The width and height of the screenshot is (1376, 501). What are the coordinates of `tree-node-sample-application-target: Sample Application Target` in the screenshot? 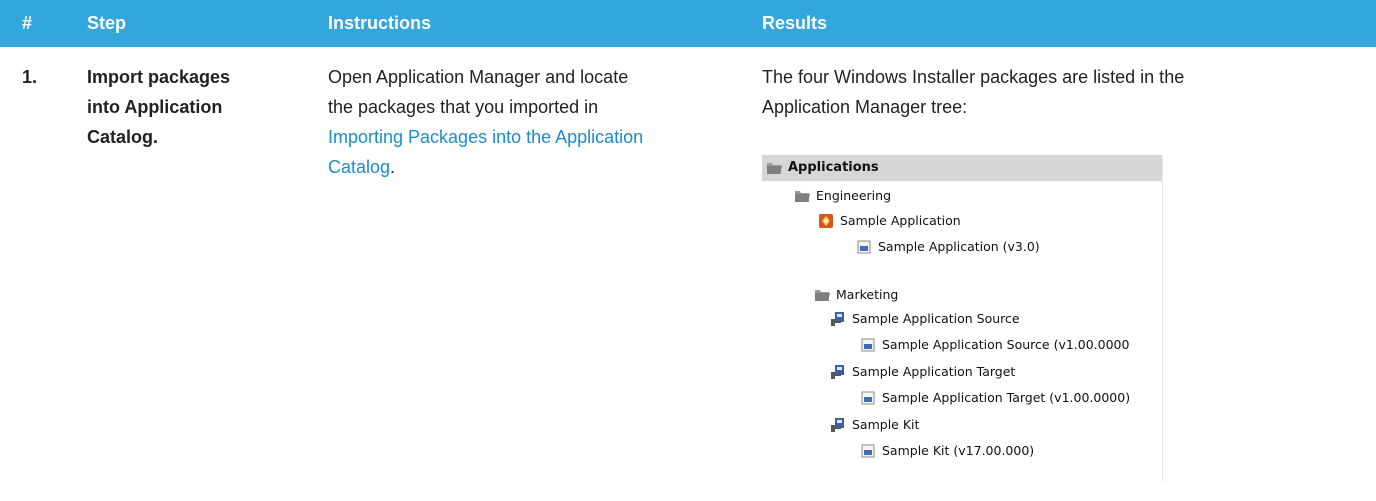 It's located at (995, 372).